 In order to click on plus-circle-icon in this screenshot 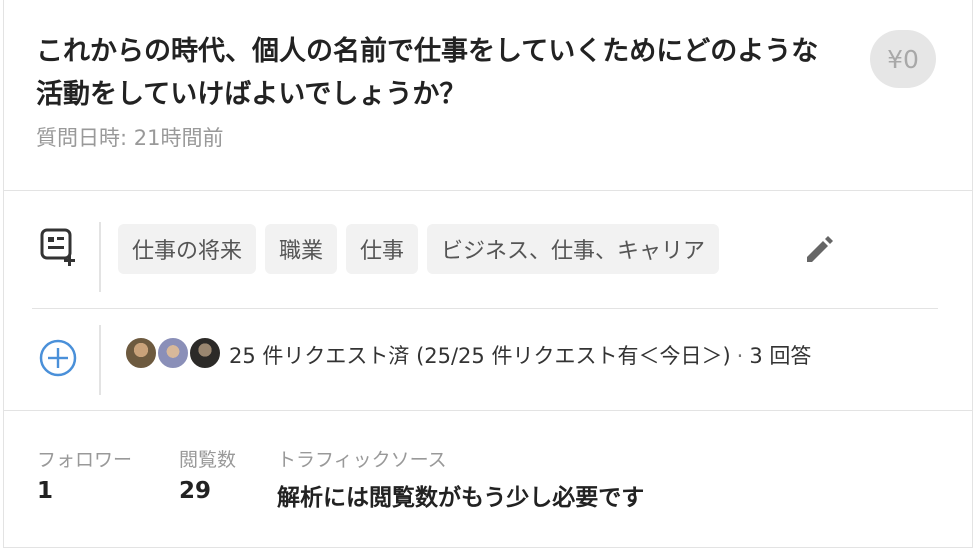, I will do `click(58, 358)`.